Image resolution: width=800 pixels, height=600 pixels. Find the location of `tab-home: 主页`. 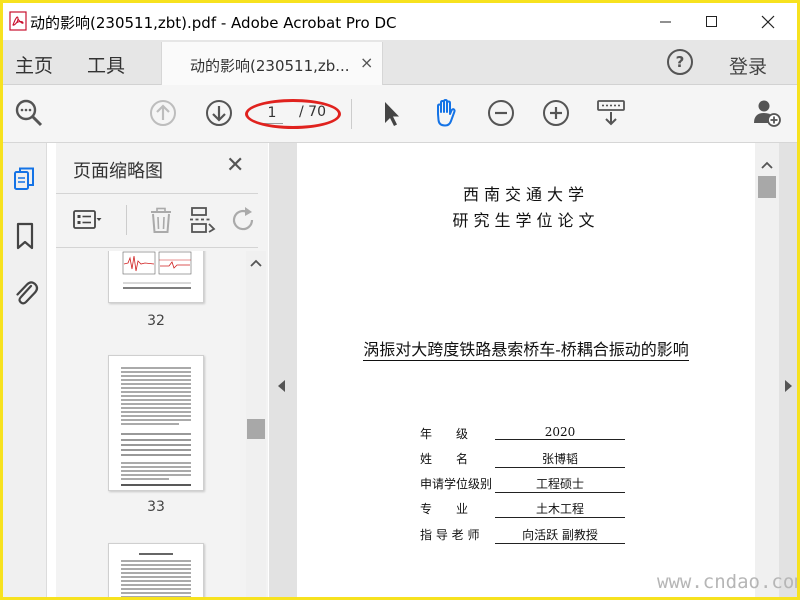

tab-home: 主页 is located at coordinates (34, 64).